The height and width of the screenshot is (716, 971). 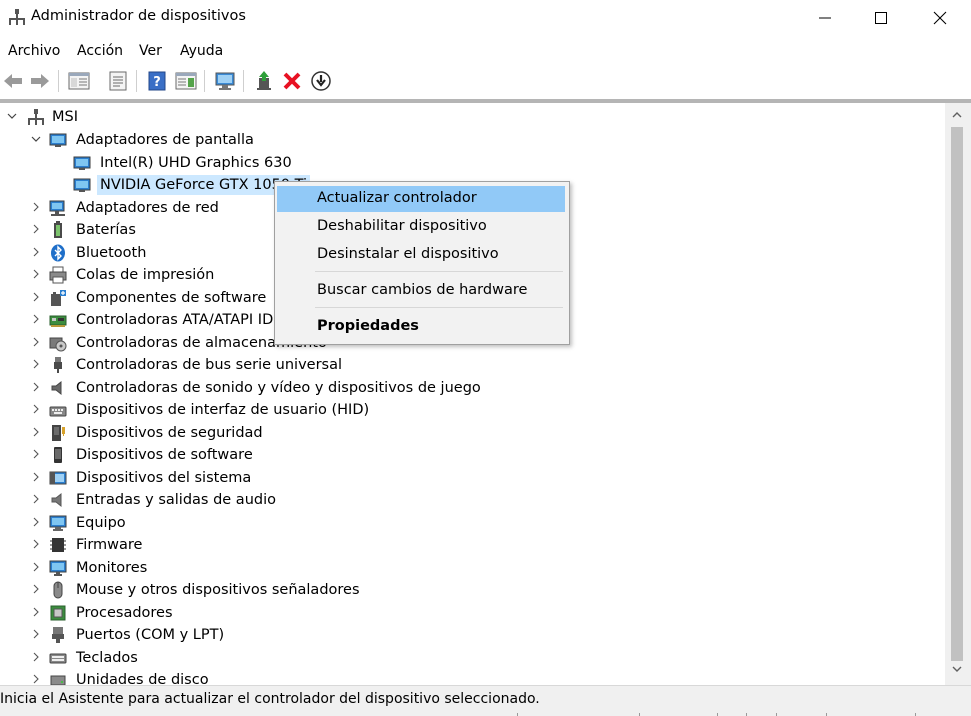 What do you see at coordinates (57, 208) in the screenshot?
I see `network-adapter-icon` at bounding box center [57, 208].